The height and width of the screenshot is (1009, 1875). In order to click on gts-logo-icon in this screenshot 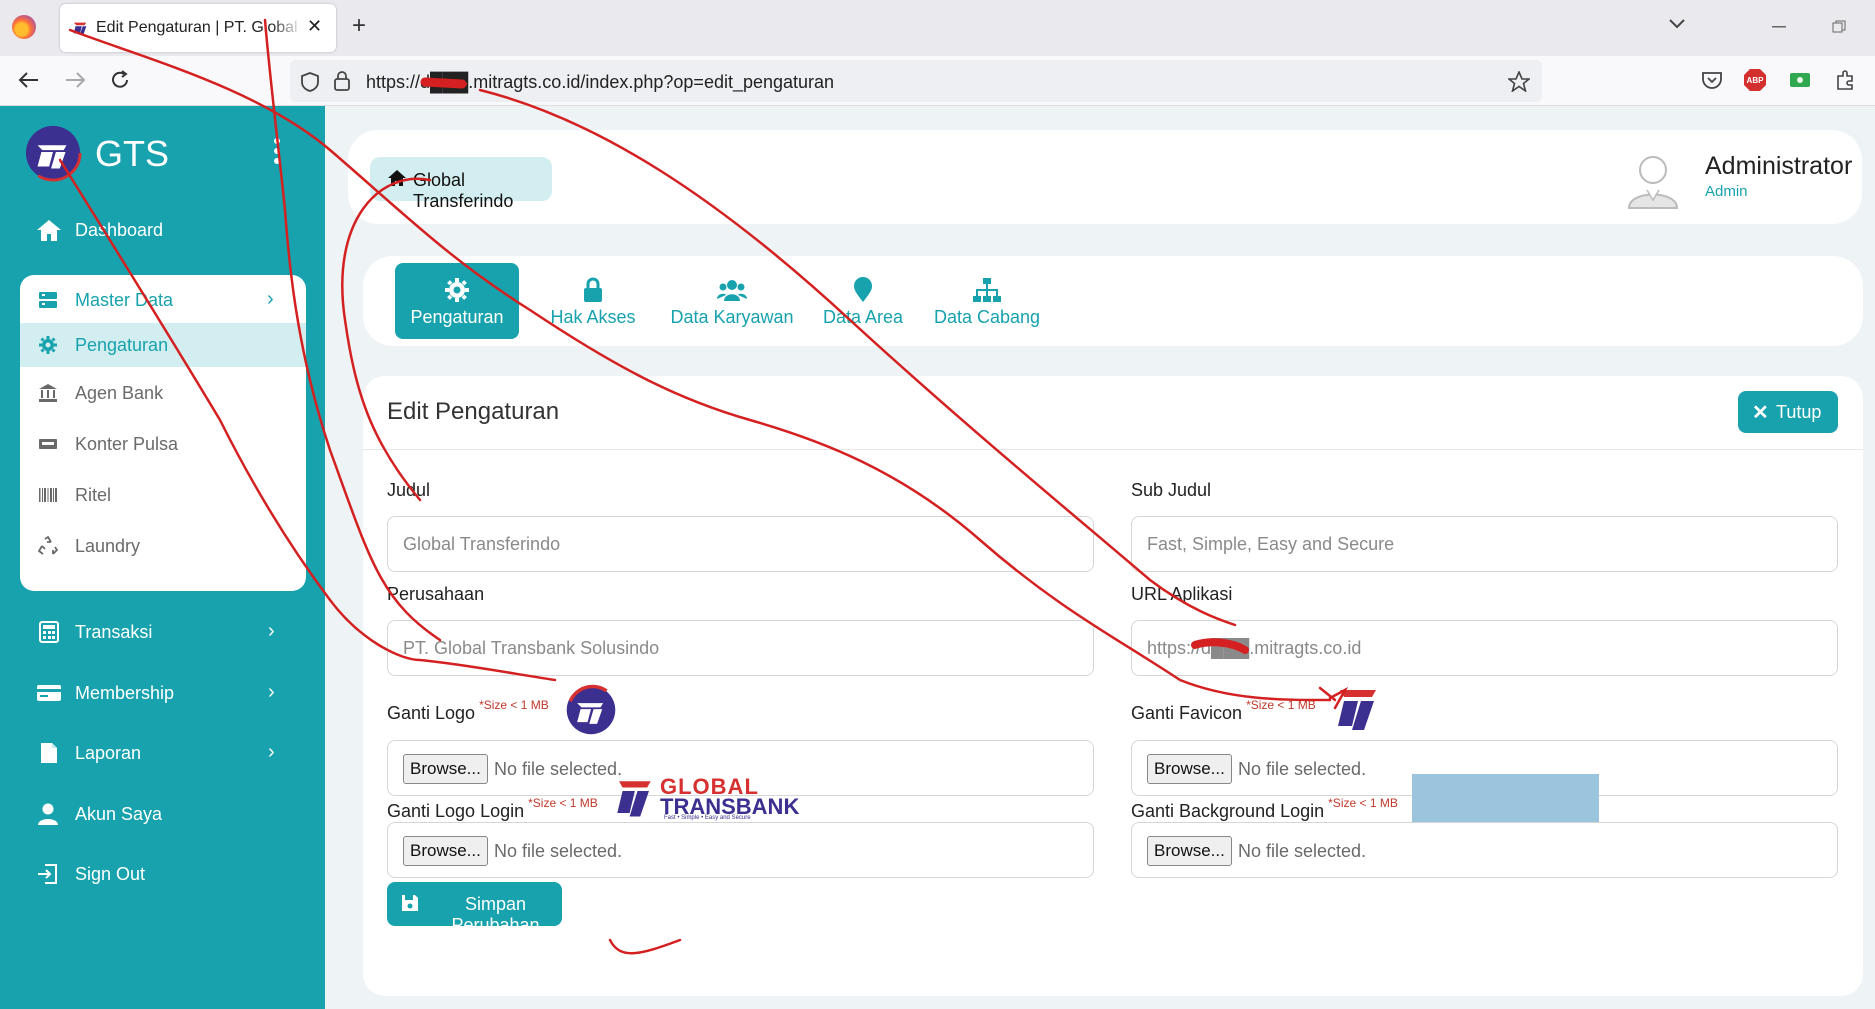, I will do `click(53, 153)`.